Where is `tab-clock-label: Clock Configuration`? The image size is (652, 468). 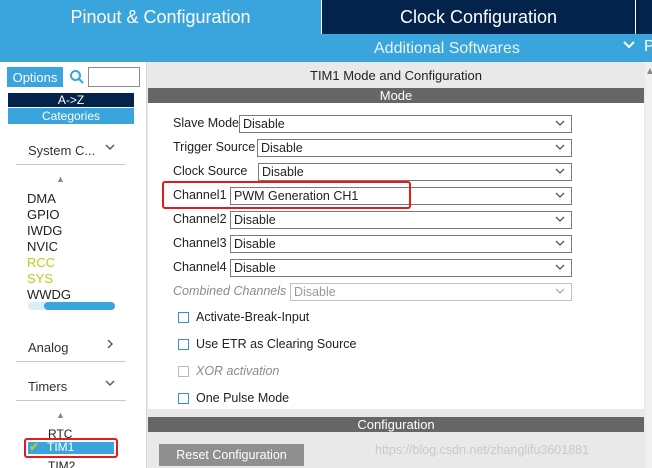
tab-clock-label: Clock Configuration is located at coordinates (478, 16).